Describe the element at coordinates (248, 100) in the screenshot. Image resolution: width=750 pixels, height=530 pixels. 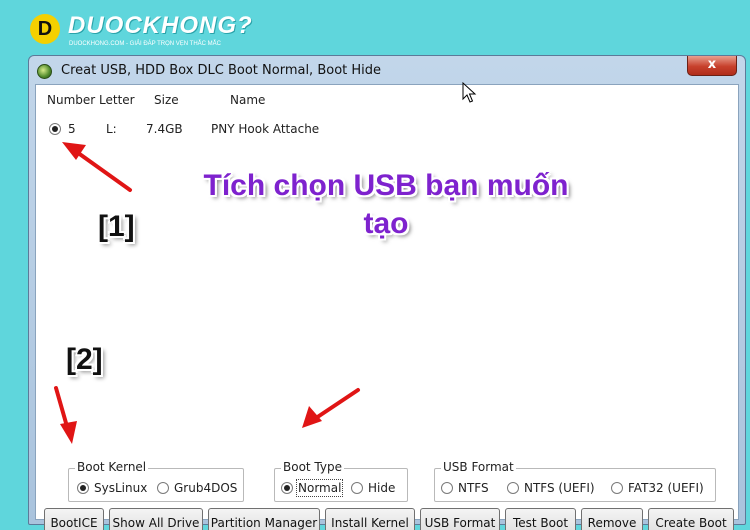
I see `column-header-name: Name` at that location.